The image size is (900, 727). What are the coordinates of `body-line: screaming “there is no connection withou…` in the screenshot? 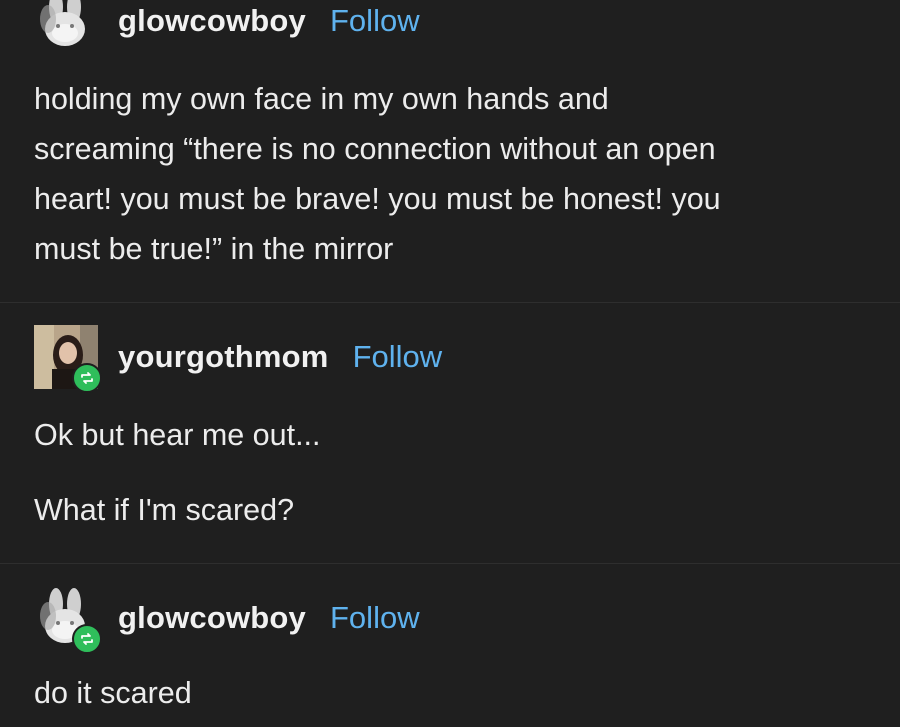 It's located at (375, 149).